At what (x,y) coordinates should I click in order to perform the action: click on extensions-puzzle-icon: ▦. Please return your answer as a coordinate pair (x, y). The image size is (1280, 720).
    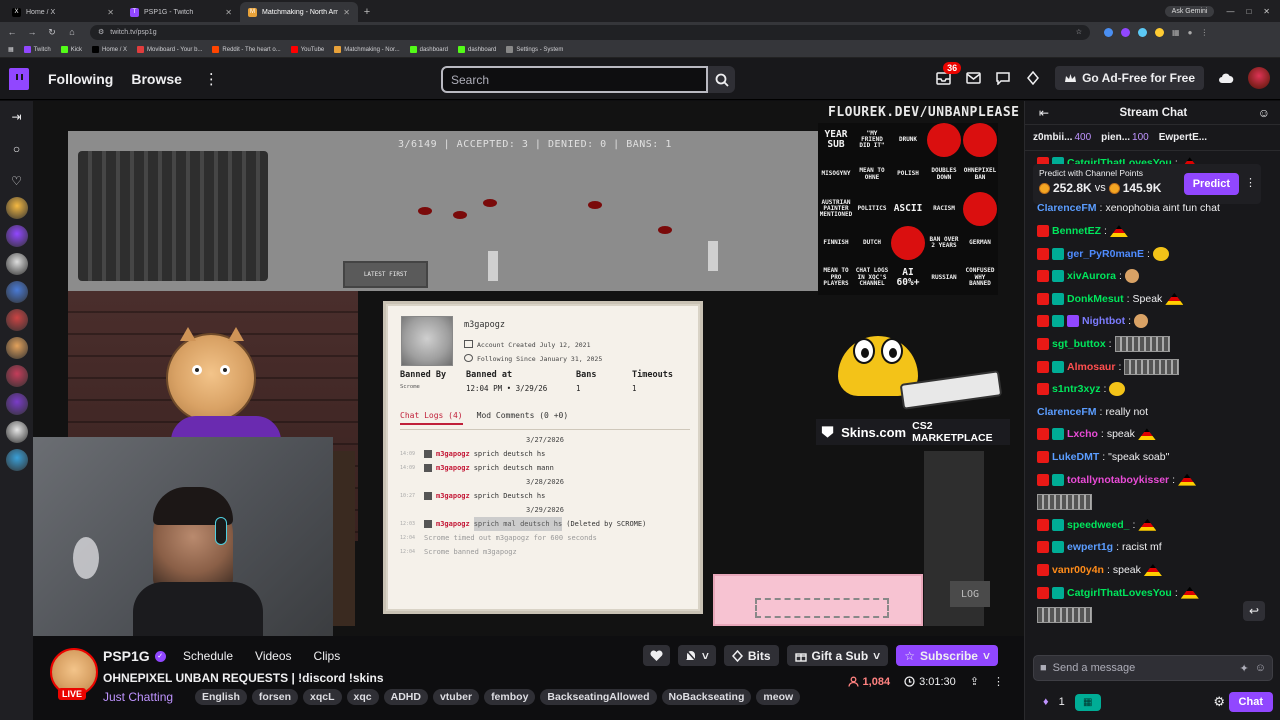
    Looking at the image, I should click on (1176, 32).